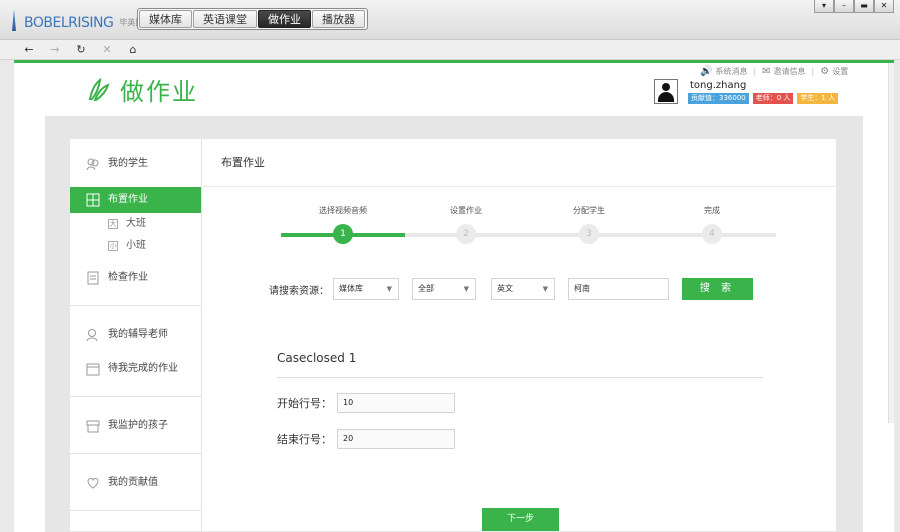  I want to click on sidebar-subitem-small-class: 小 小班, so click(135, 246).